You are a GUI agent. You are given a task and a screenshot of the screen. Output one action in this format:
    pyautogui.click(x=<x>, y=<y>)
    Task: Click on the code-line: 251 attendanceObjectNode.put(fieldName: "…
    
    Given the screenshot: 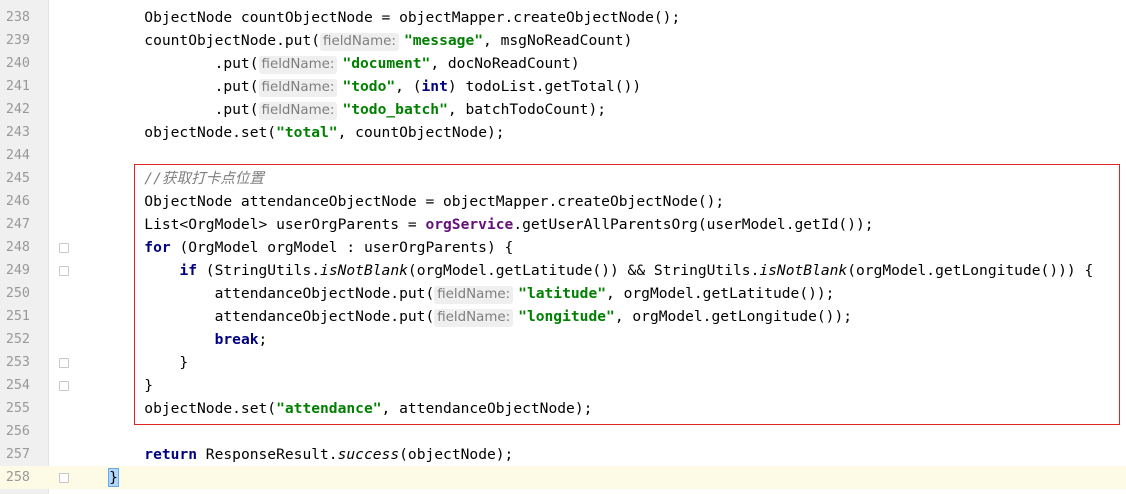 What is the action you would take?
    pyautogui.click(x=563, y=316)
    